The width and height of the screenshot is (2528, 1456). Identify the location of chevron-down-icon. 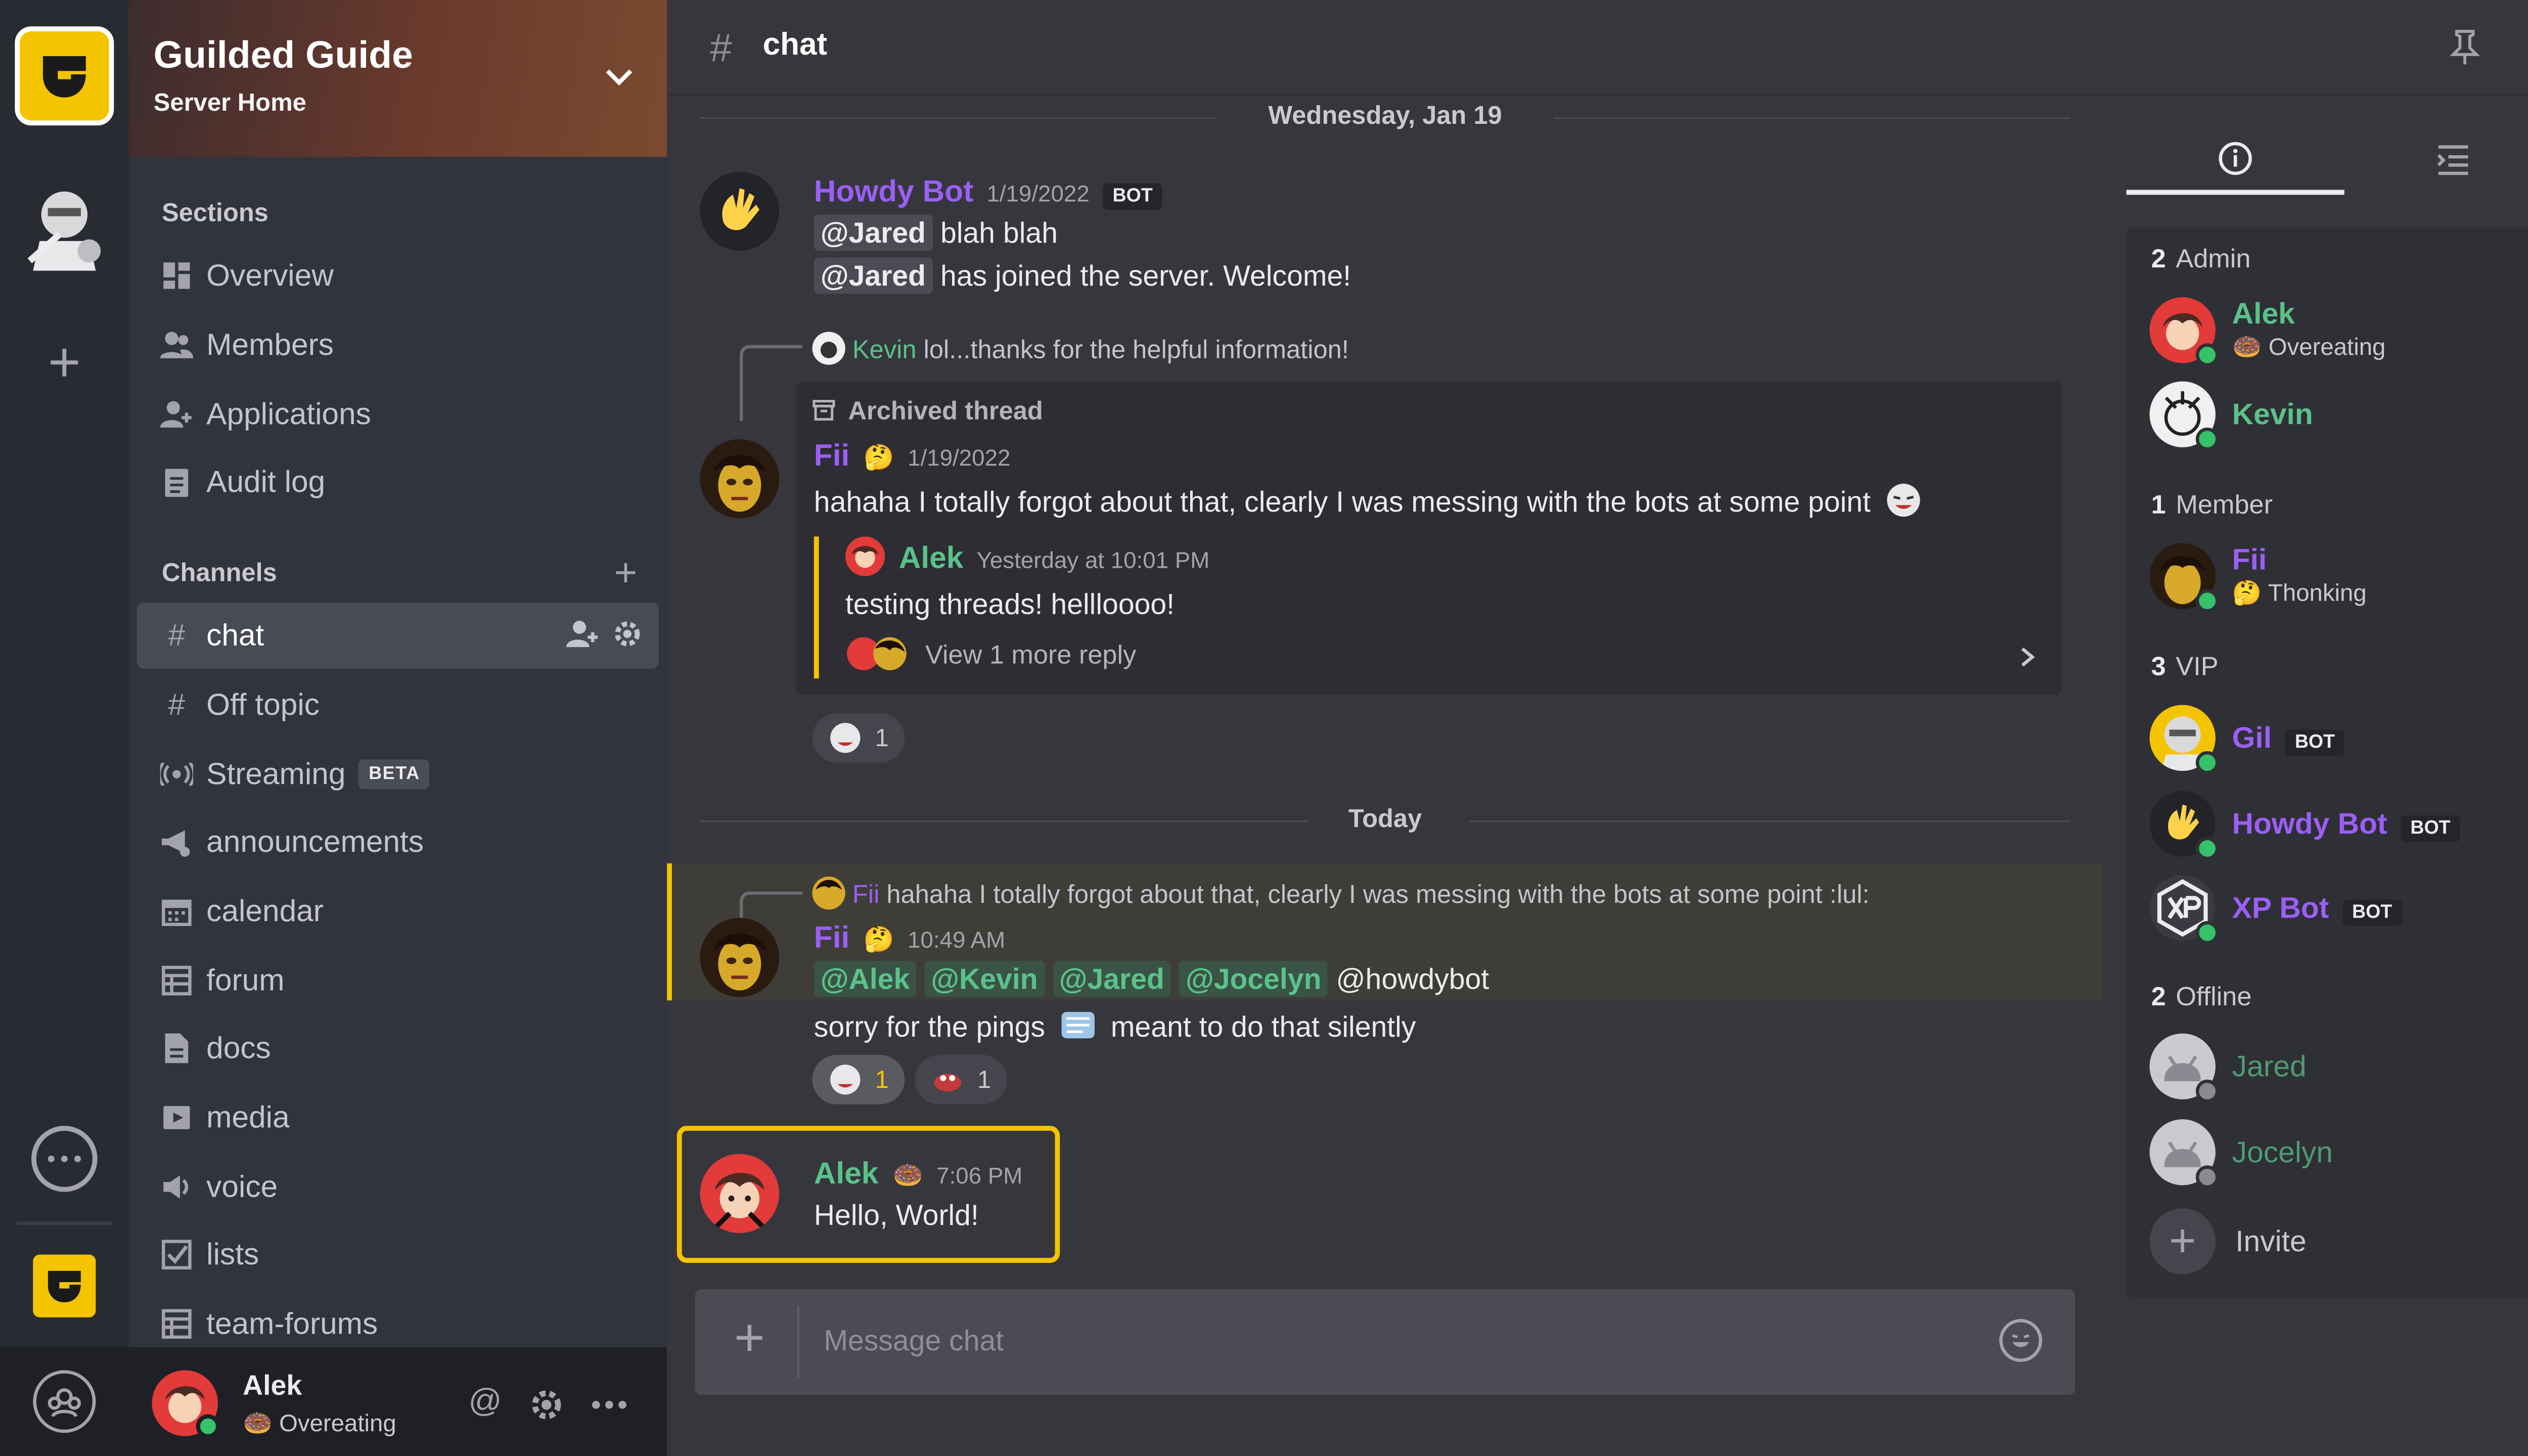
(619, 78).